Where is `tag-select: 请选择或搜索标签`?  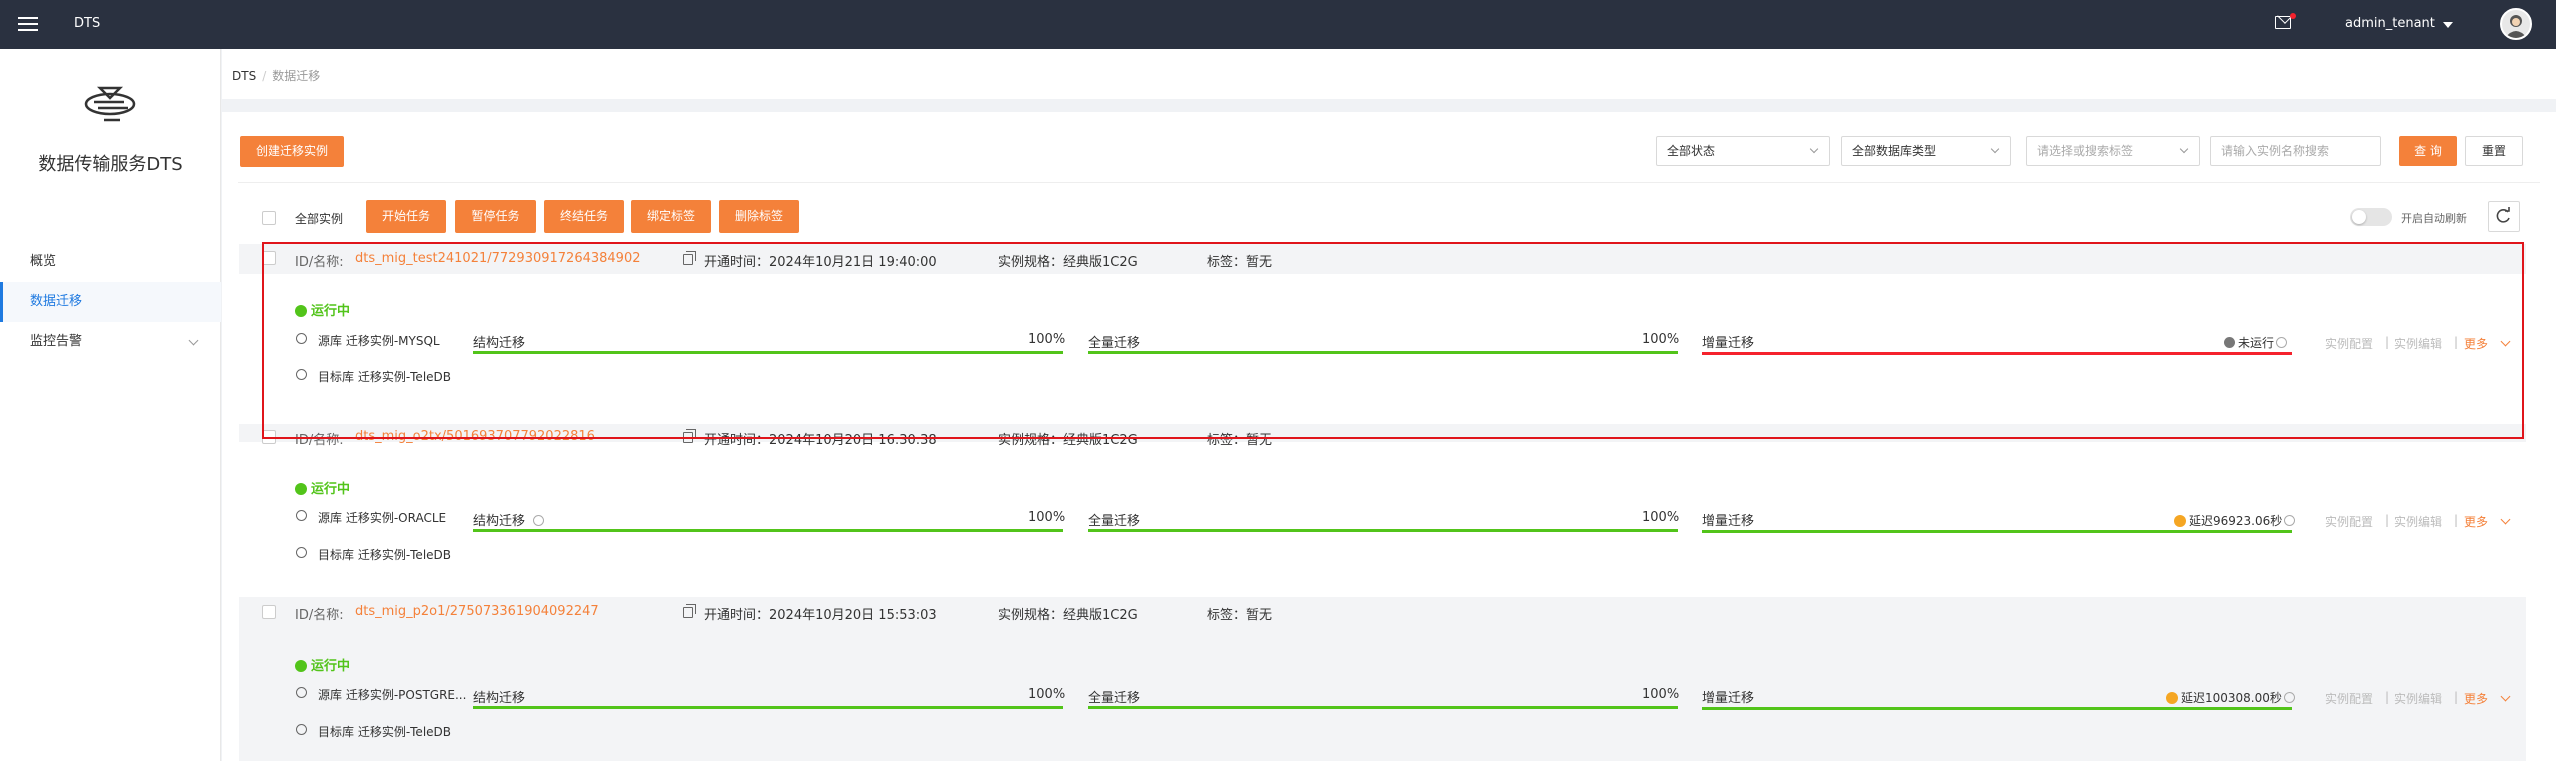 tag-select: 请选择或搜索标签 is located at coordinates (2113, 151).